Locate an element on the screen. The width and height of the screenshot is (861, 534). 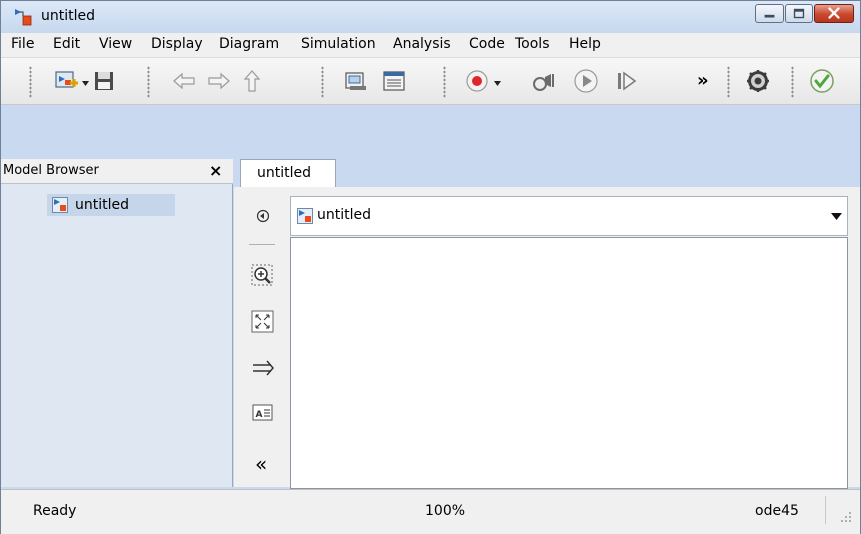
palette-separator is located at coordinates (262, 244).